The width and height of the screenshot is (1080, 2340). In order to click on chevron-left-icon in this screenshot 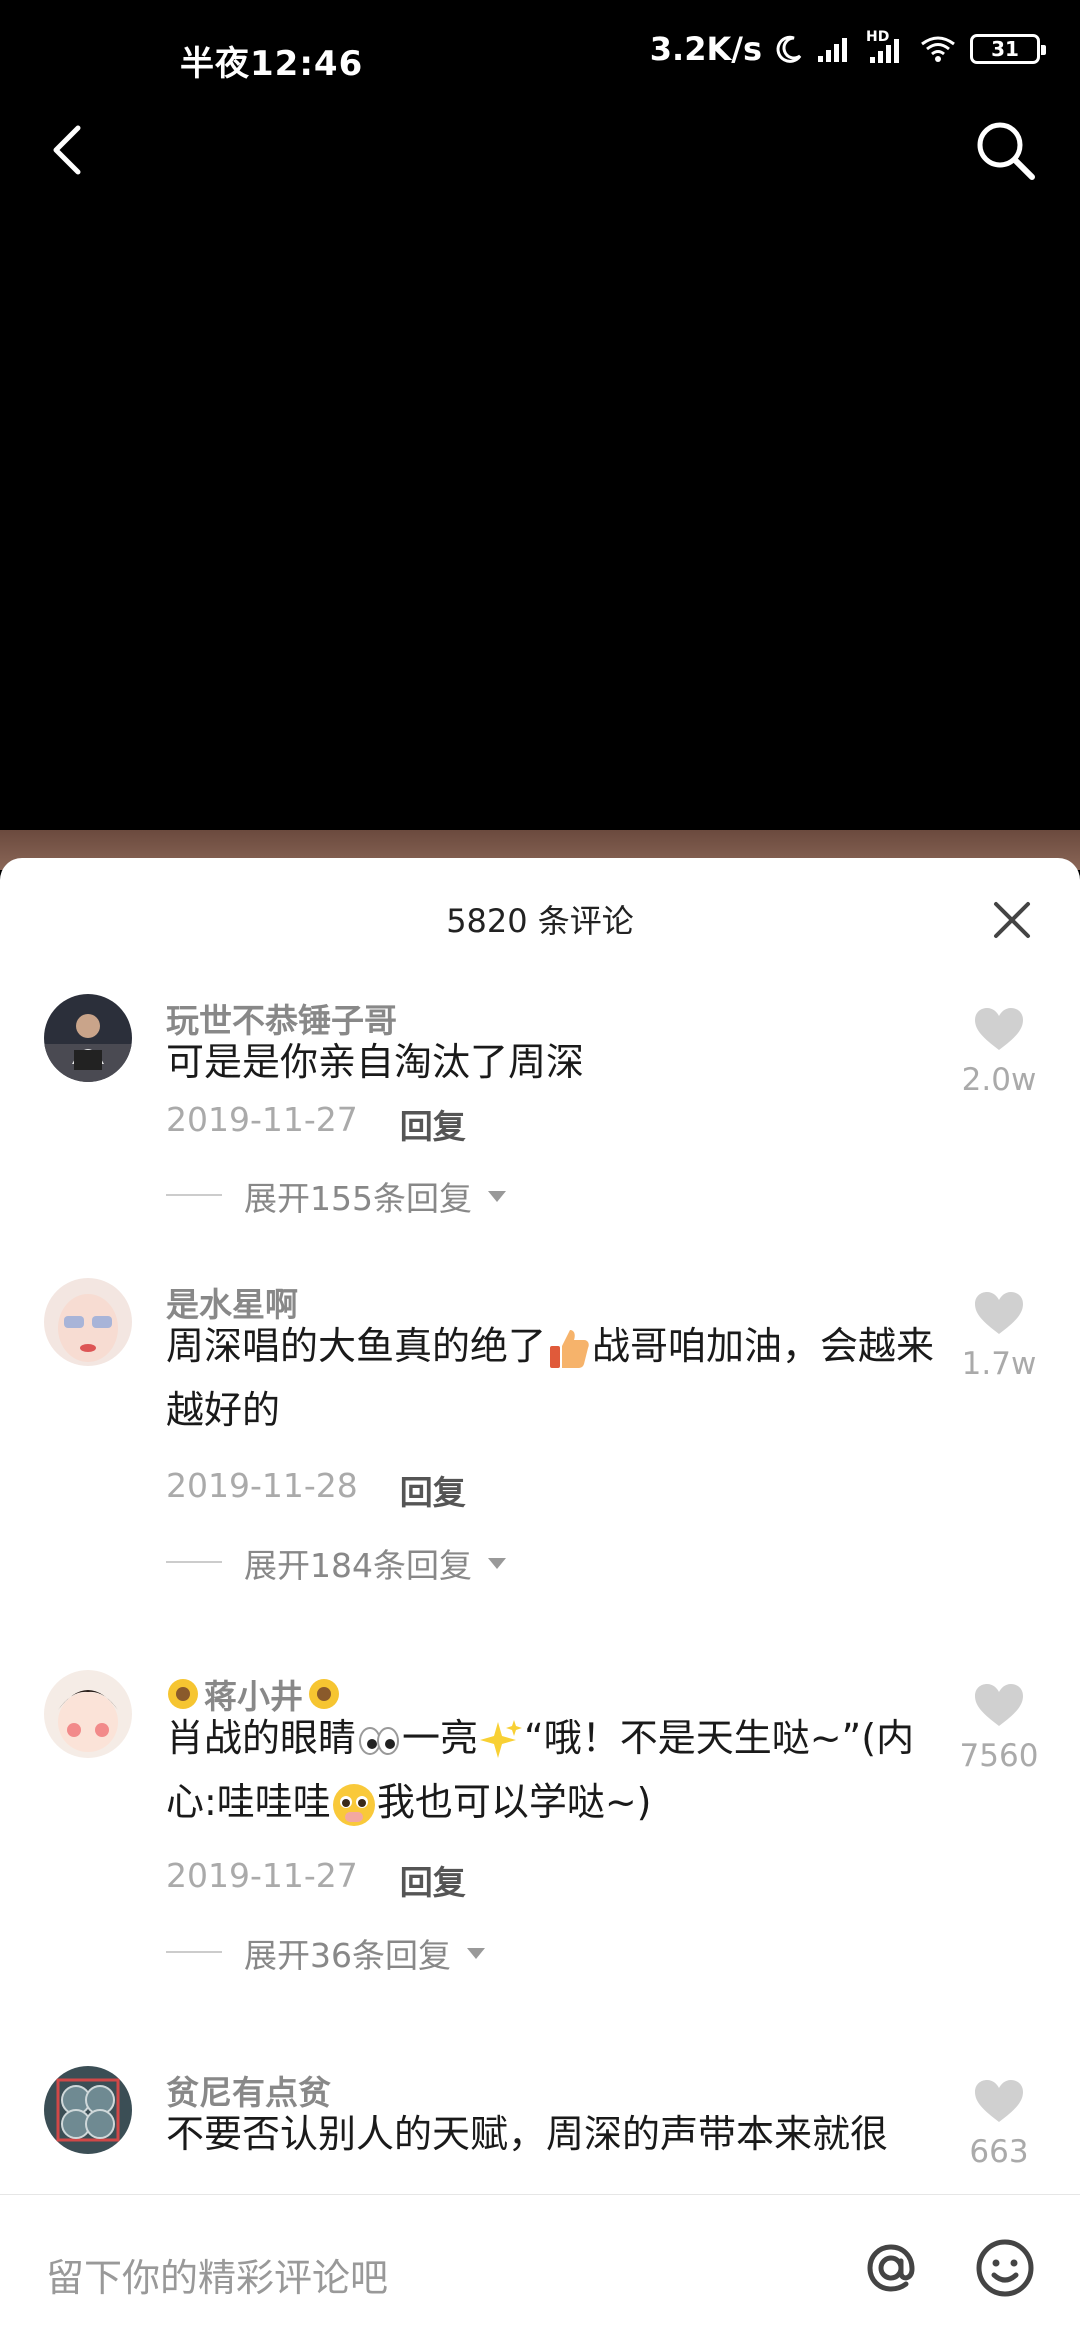, I will do `click(70, 150)`.